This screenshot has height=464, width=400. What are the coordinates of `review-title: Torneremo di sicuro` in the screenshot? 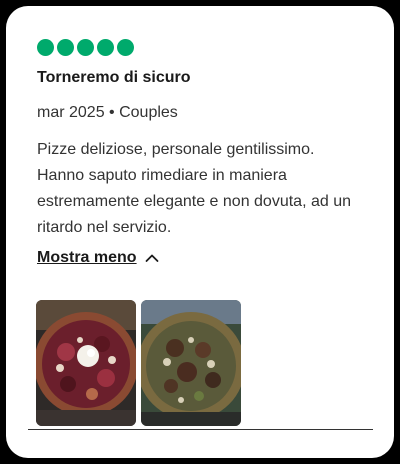 It's located at (114, 77).